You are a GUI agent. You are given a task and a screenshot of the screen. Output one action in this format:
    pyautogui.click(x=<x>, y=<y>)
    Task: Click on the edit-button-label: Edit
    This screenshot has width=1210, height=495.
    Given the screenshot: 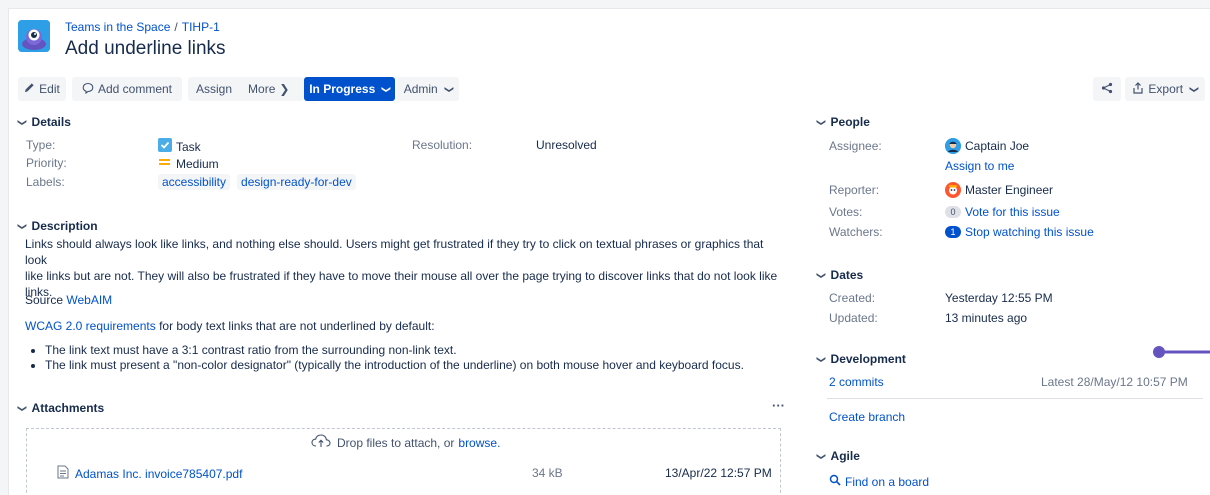 What is the action you would take?
    pyautogui.click(x=49, y=89)
    